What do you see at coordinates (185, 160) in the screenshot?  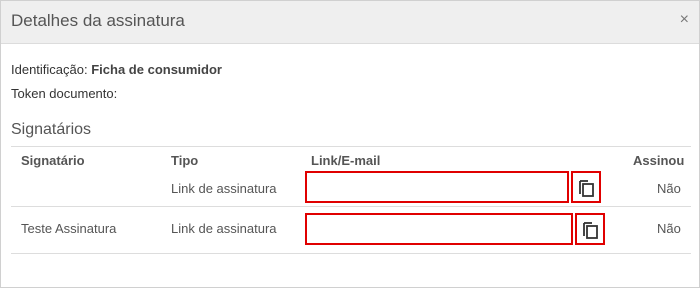 I see `column-header-tipo: Tipo` at bounding box center [185, 160].